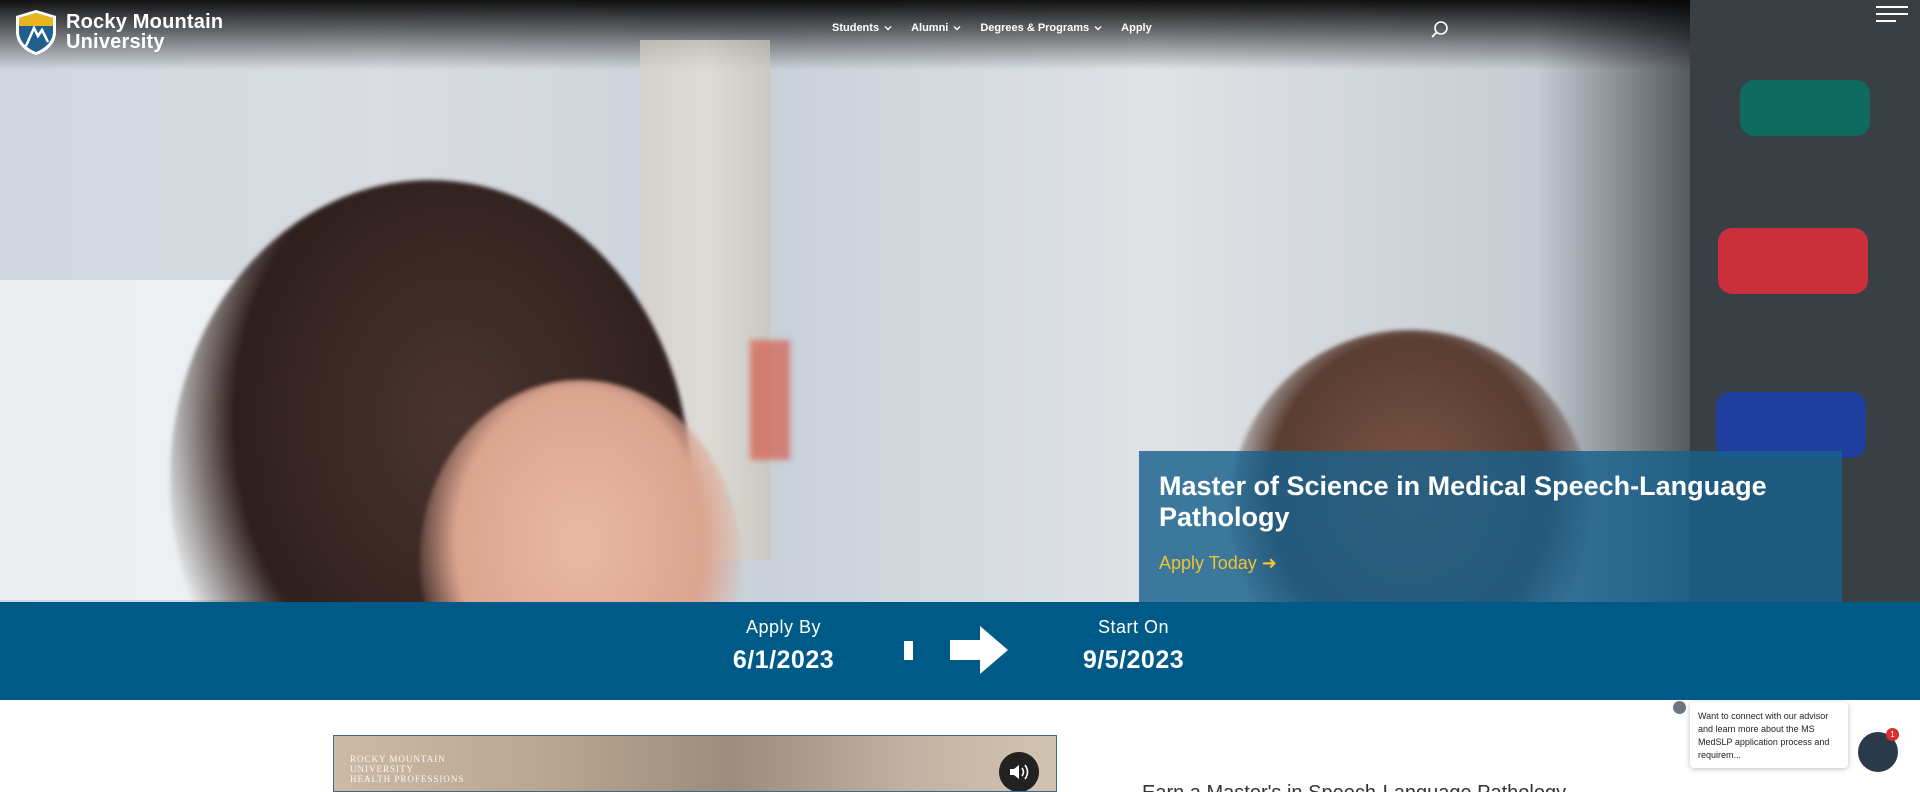  What do you see at coordinates (407, 779) in the screenshot?
I see `video-logo-line: HEALTH PROFESSIONS` at bounding box center [407, 779].